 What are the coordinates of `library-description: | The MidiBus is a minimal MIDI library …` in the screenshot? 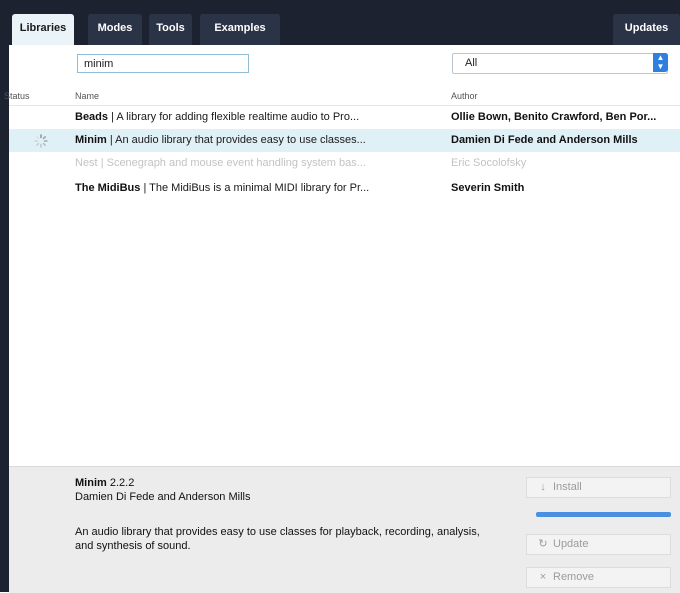 It's located at (256, 188).